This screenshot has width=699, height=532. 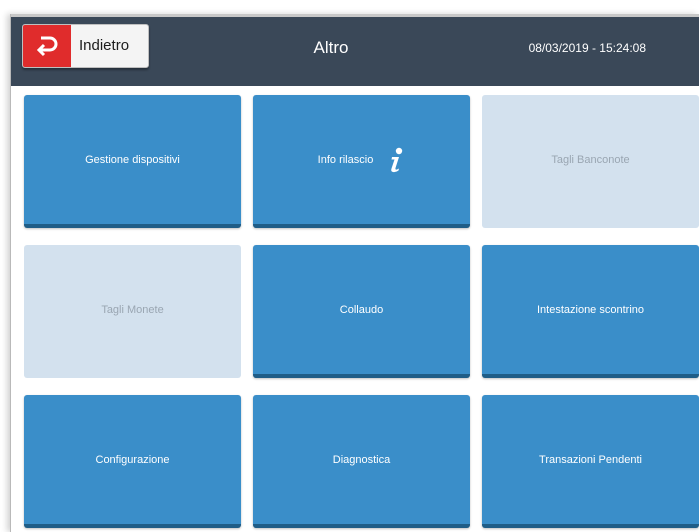 I want to click on tile-info-rilascio: Info rilascio, so click(x=361, y=161).